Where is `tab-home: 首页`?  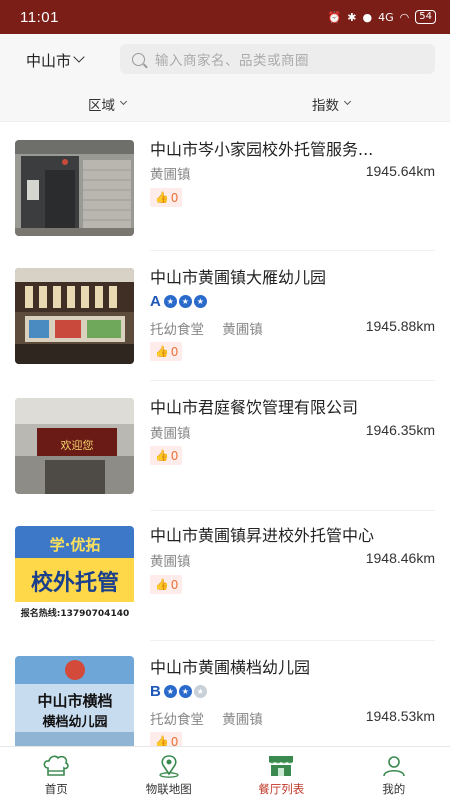
tab-home: 首页 is located at coordinates (56, 773).